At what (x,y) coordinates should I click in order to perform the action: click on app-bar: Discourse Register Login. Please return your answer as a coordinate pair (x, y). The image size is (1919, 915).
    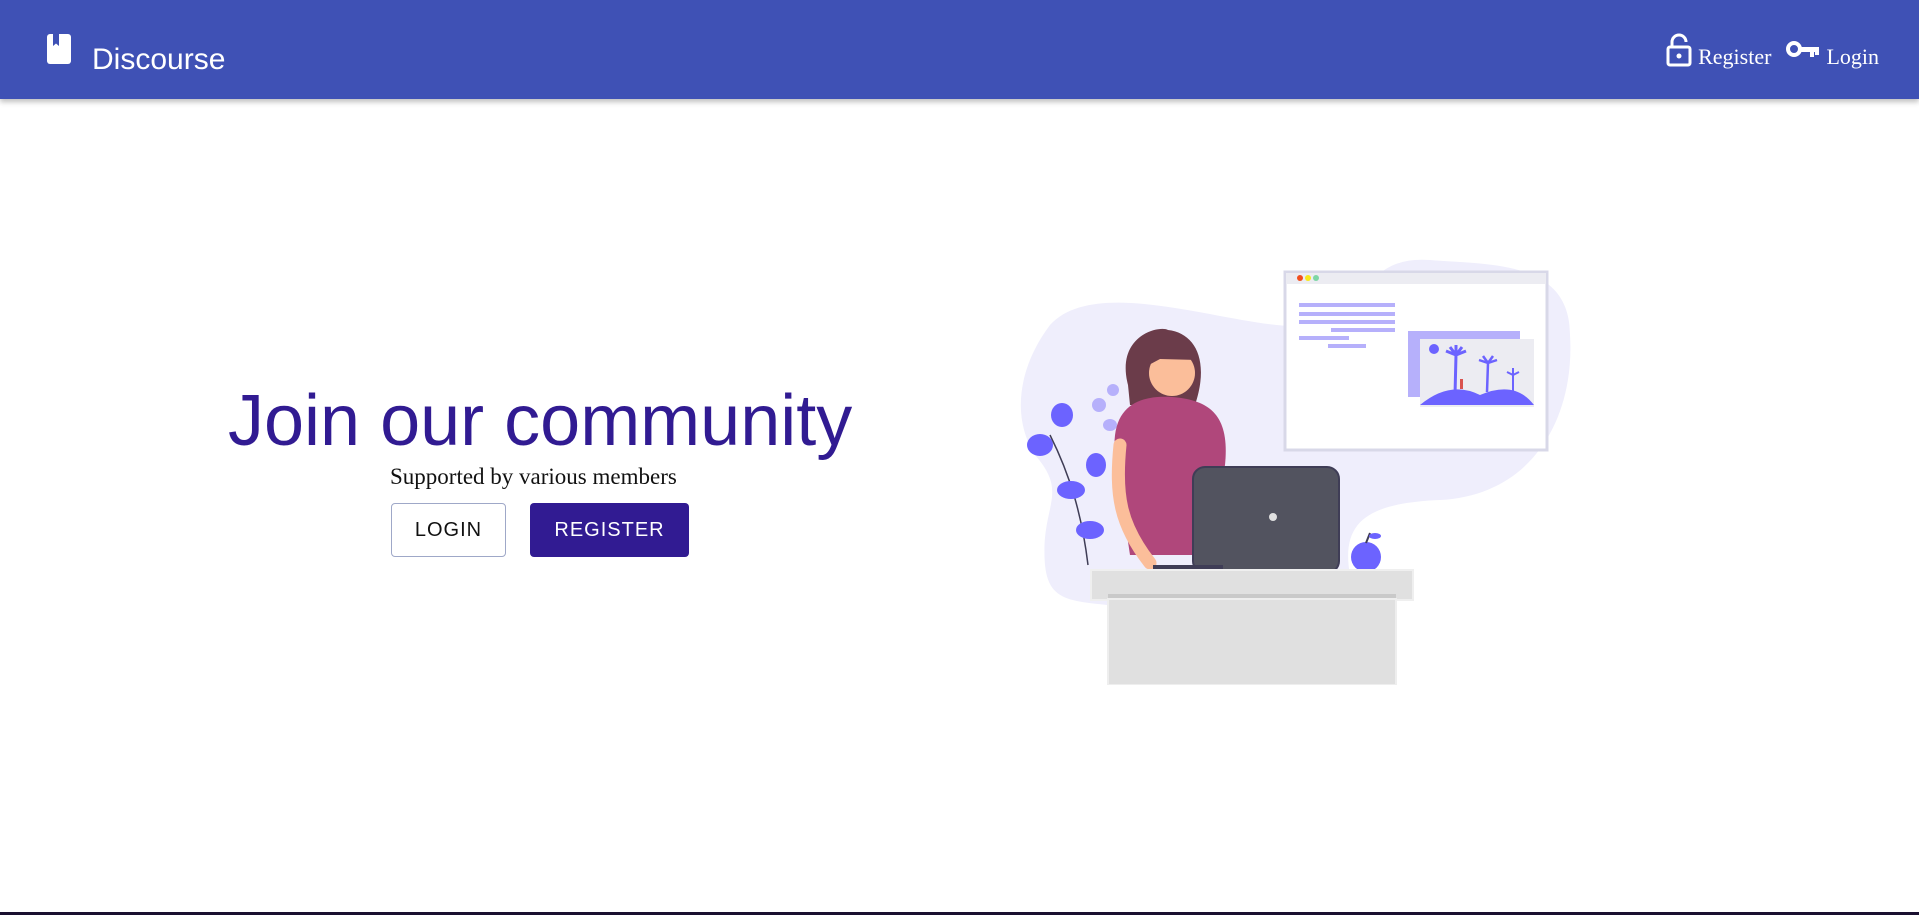
    Looking at the image, I should click on (959, 49).